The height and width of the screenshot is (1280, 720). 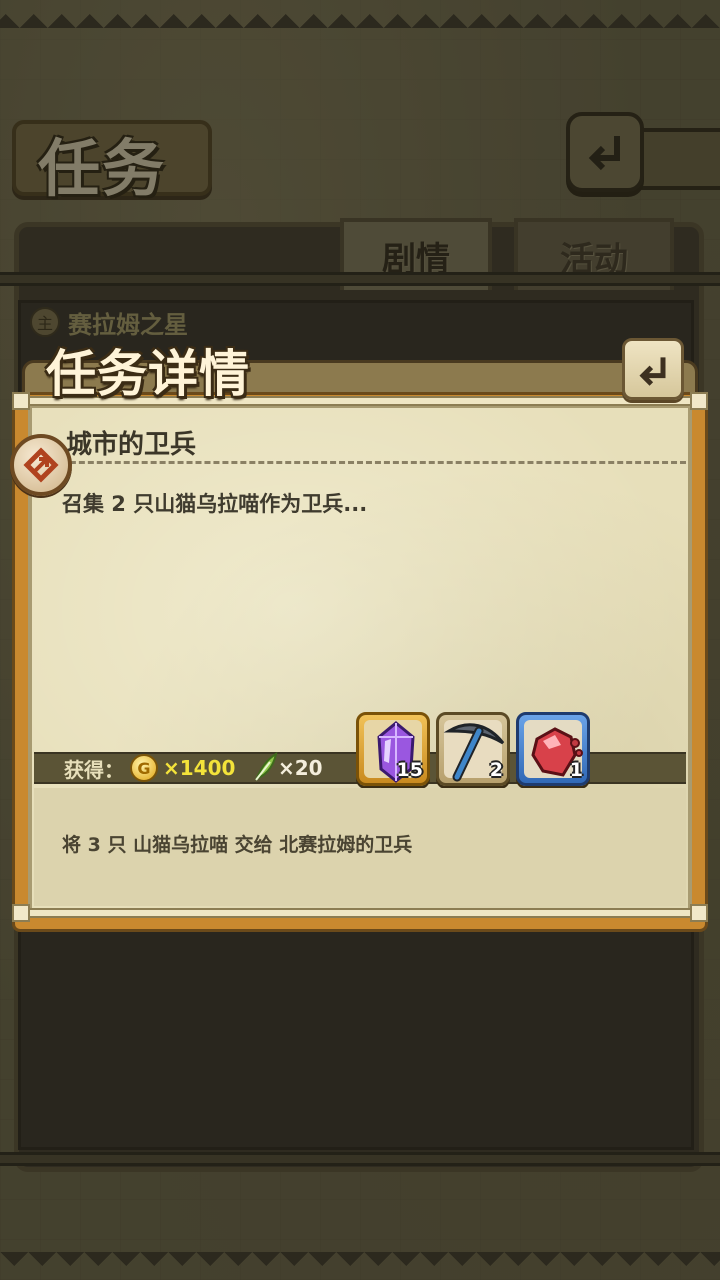 I want to click on reward-item-ore: 1, so click(x=553, y=749).